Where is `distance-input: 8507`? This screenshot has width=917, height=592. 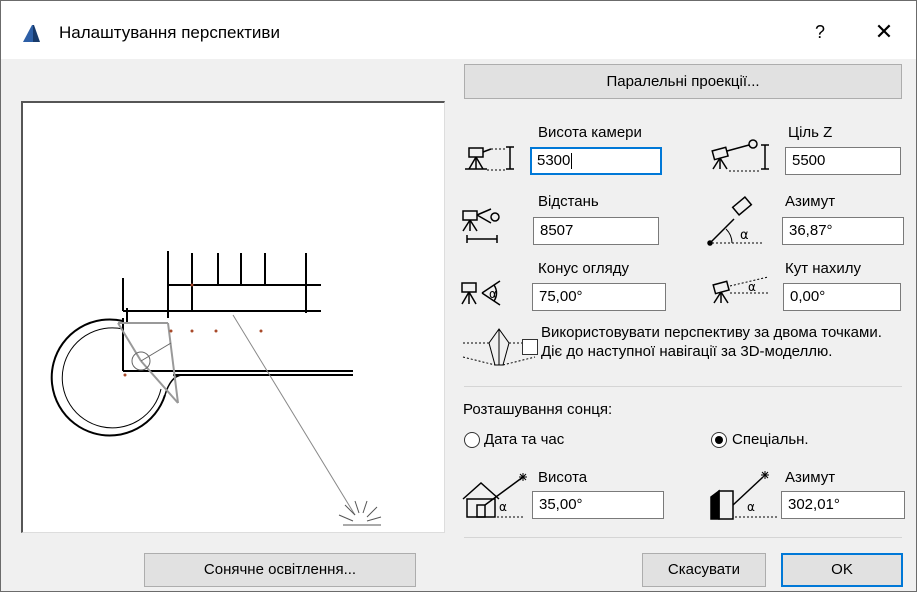 distance-input: 8507 is located at coordinates (596, 231).